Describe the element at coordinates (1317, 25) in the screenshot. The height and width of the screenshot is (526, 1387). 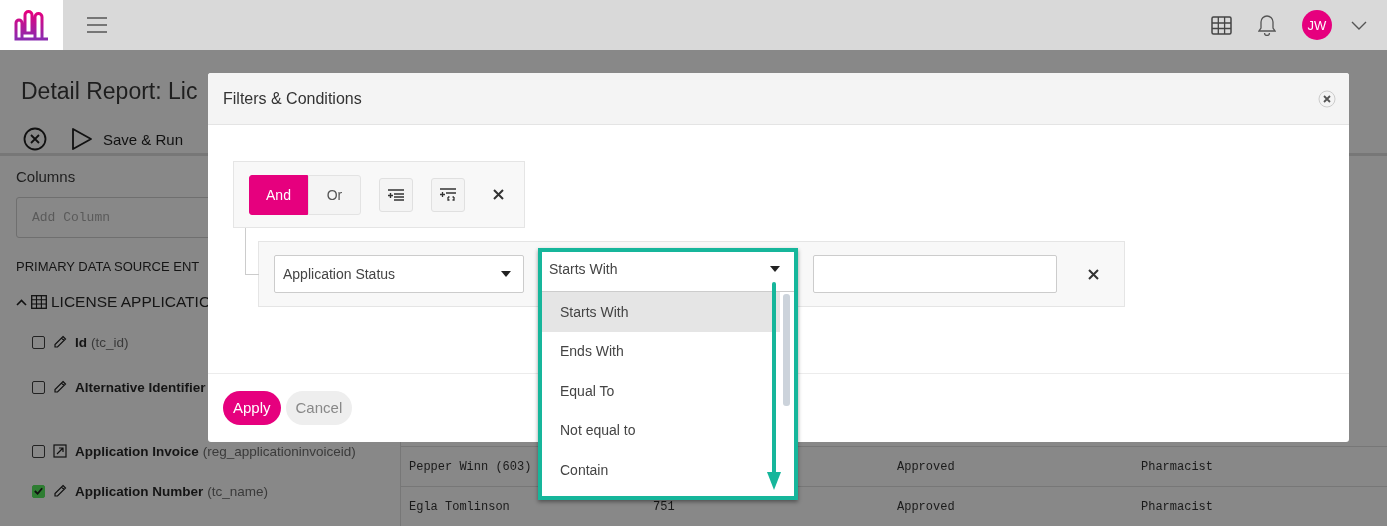
I see `user-avatar: JW` at that location.